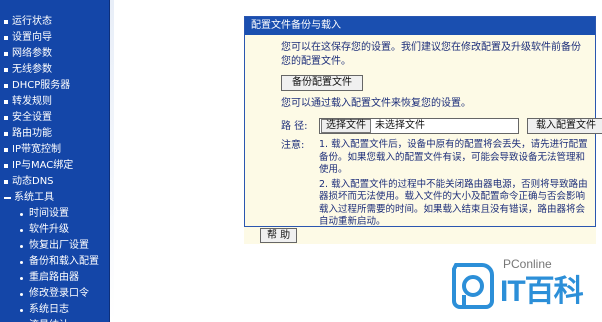 Image resolution: width=602 pixels, height=322 pixels. I want to click on sidebar-item: IP与MAC绑定, so click(54, 166).